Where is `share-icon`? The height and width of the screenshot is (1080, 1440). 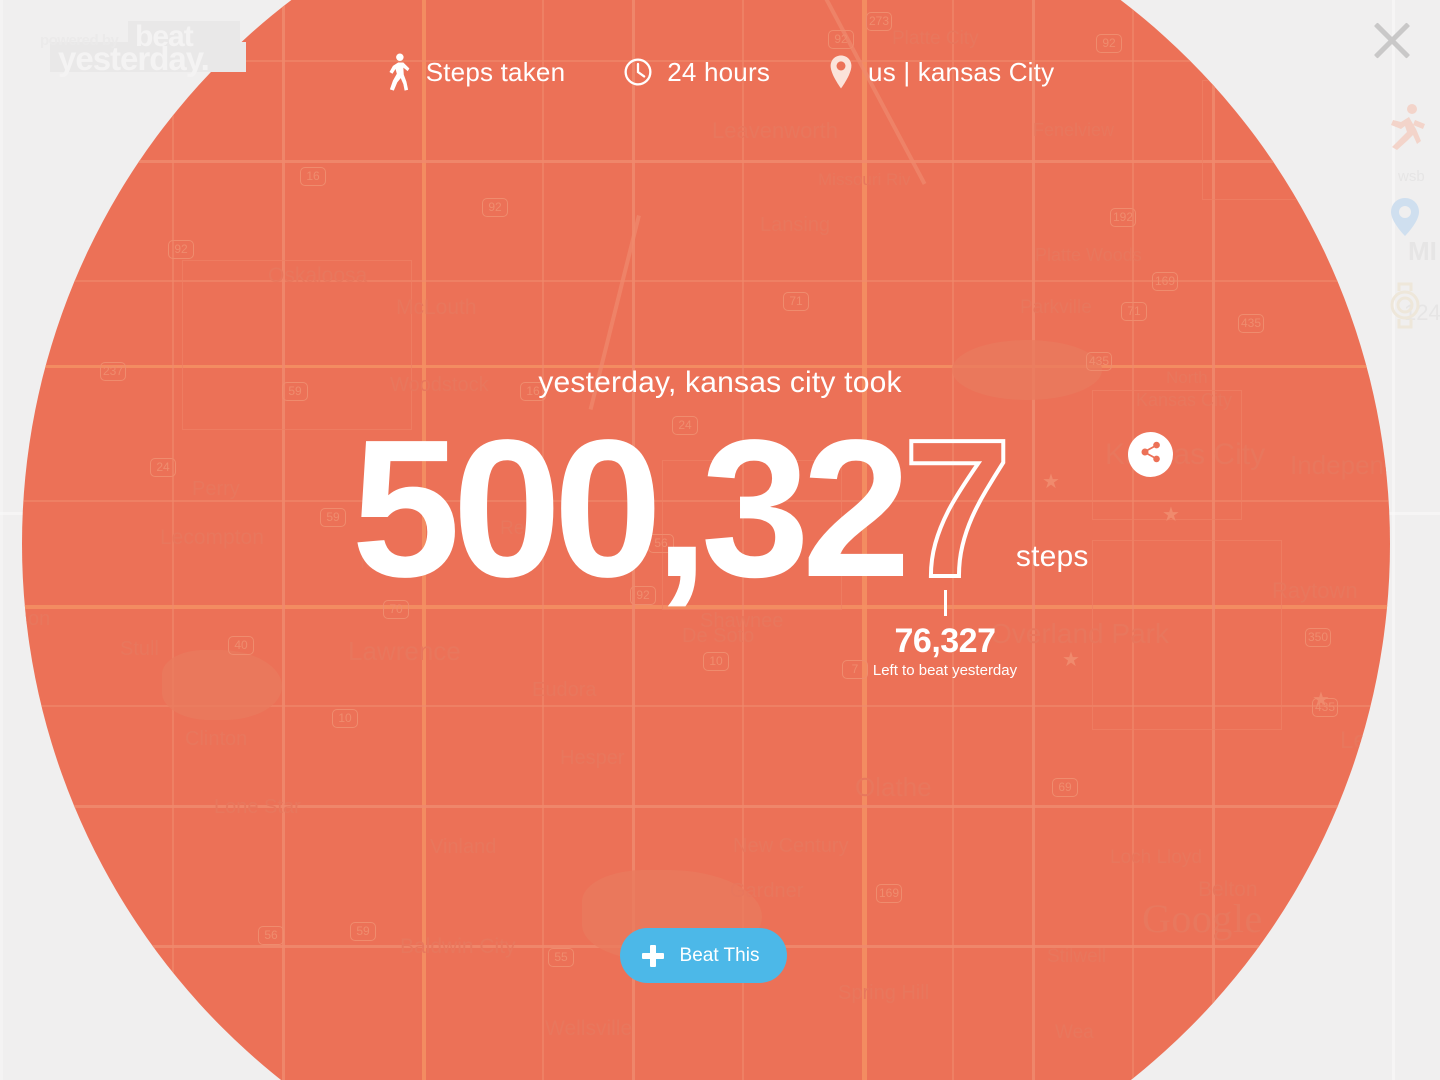
share-icon is located at coordinates (1151, 454).